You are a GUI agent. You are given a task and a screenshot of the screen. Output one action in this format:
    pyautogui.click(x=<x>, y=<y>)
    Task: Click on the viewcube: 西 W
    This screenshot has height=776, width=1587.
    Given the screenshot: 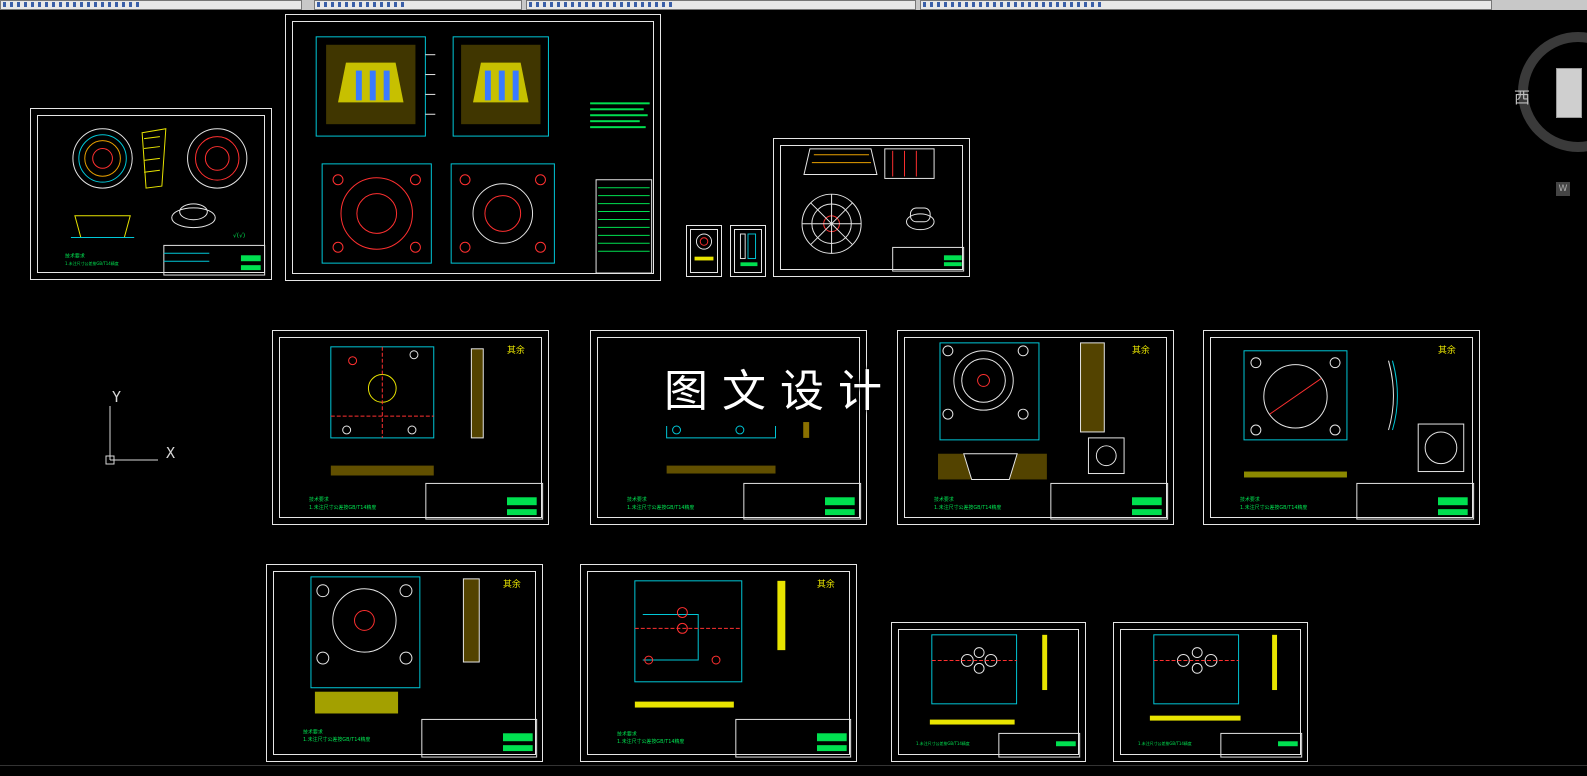 What is the action you would take?
    pyautogui.click(x=1550, y=114)
    